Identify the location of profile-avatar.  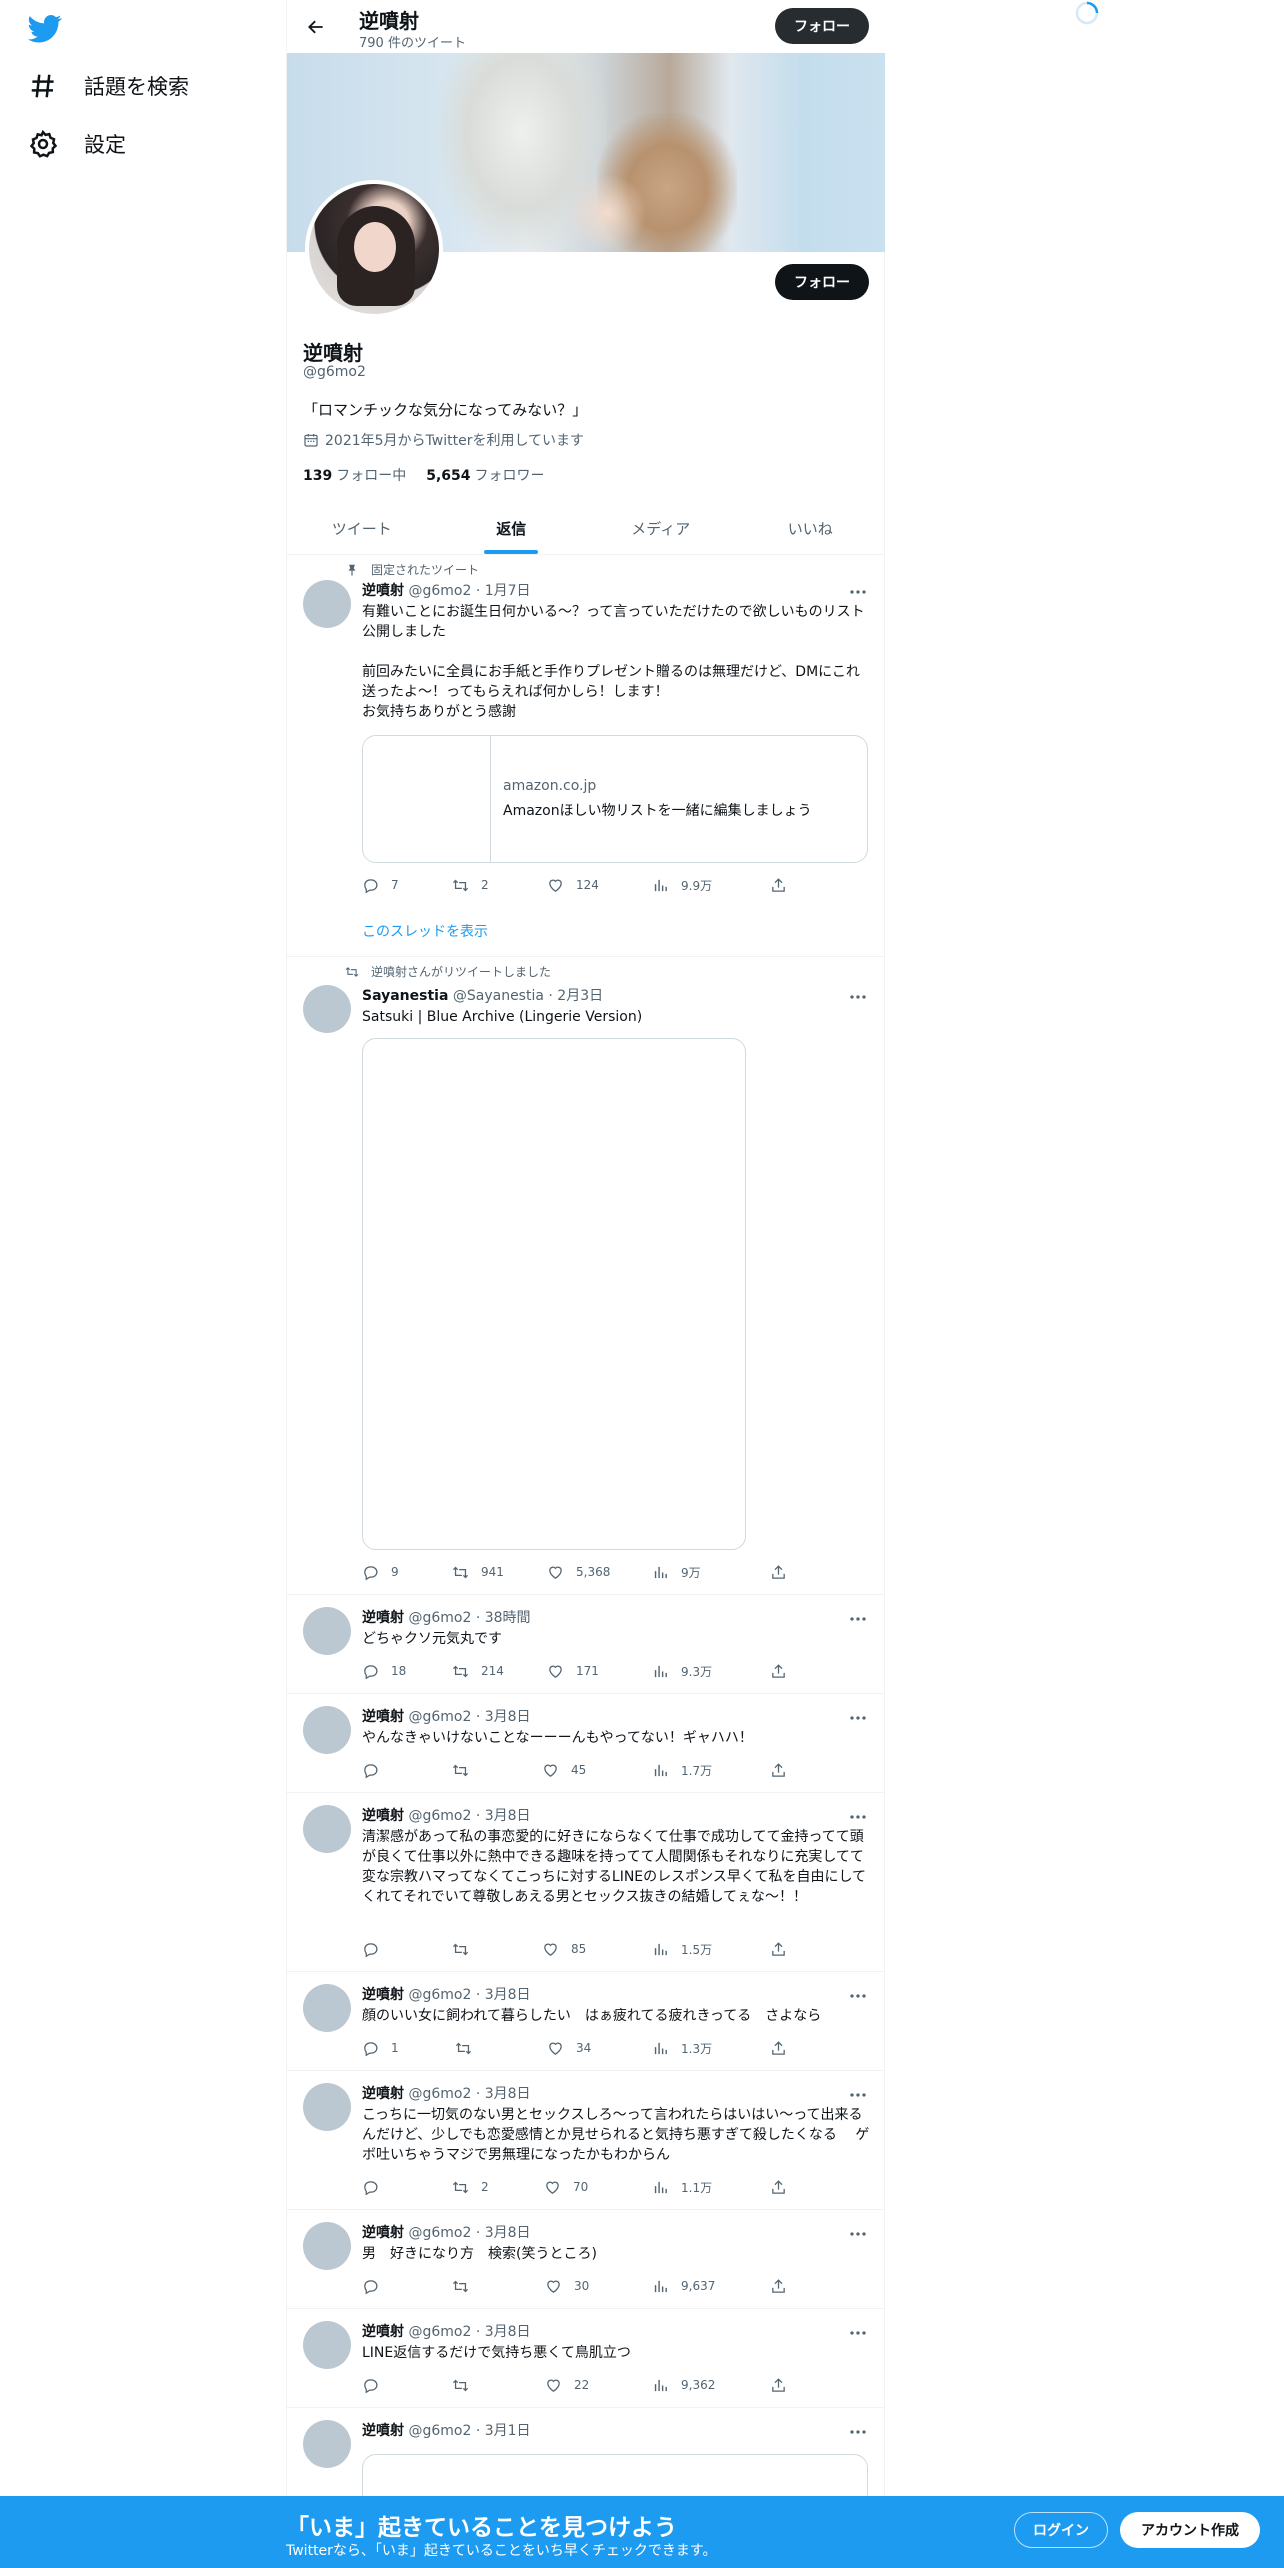
(374, 249).